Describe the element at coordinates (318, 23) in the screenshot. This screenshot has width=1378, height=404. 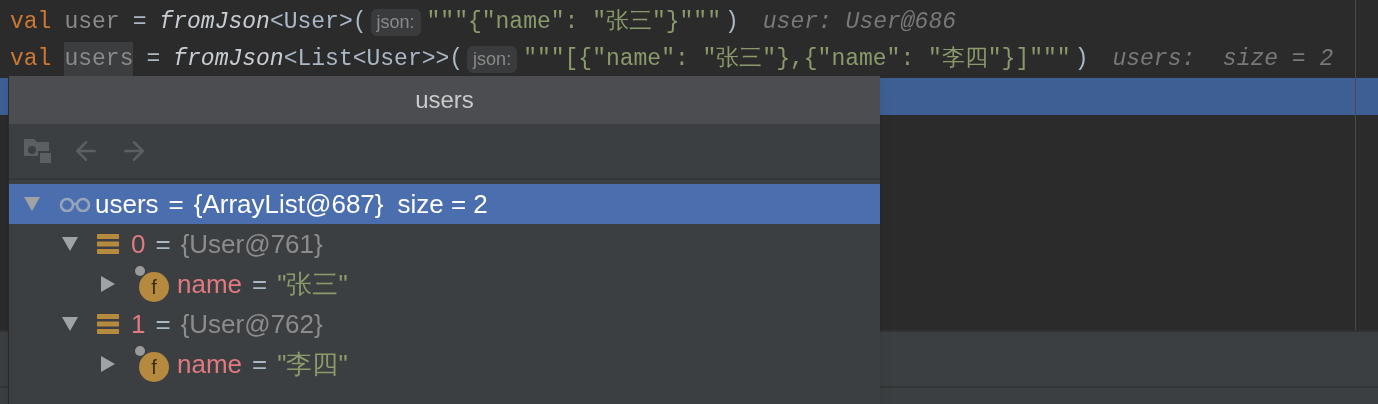
I see `code-text: <User>(` at that location.